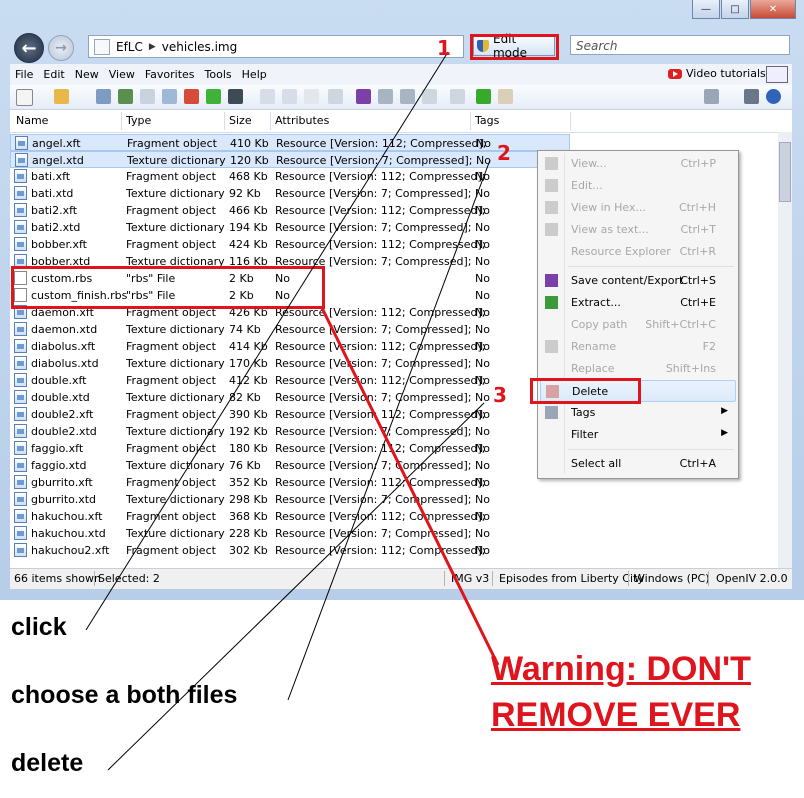 The height and width of the screenshot is (798, 804). What do you see at coordinates (717, 73) in the screenshot?
I see `video-tutorials-link: Video tutorials` at bounding box center [717, 73].